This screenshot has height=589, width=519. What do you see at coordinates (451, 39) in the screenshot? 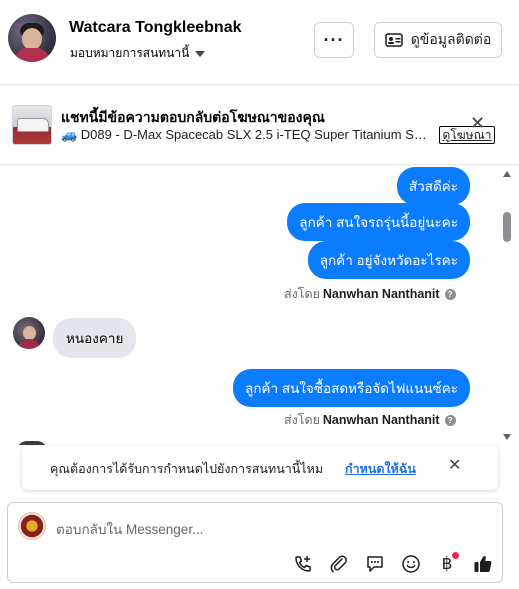
I see `contact-info-label: ดูข้อมูลติดต่อ` at bounding box center [451, 39].